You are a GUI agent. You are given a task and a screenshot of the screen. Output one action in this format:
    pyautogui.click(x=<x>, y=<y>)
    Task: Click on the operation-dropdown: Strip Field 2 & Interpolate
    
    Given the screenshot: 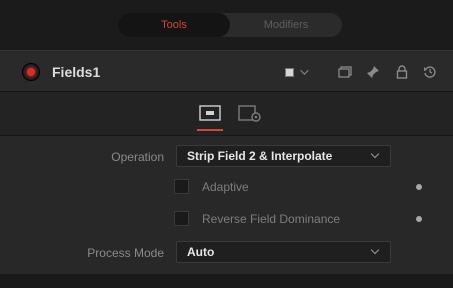 What is the action you would take?
    pyautogui.click(x=283, y=156)
    